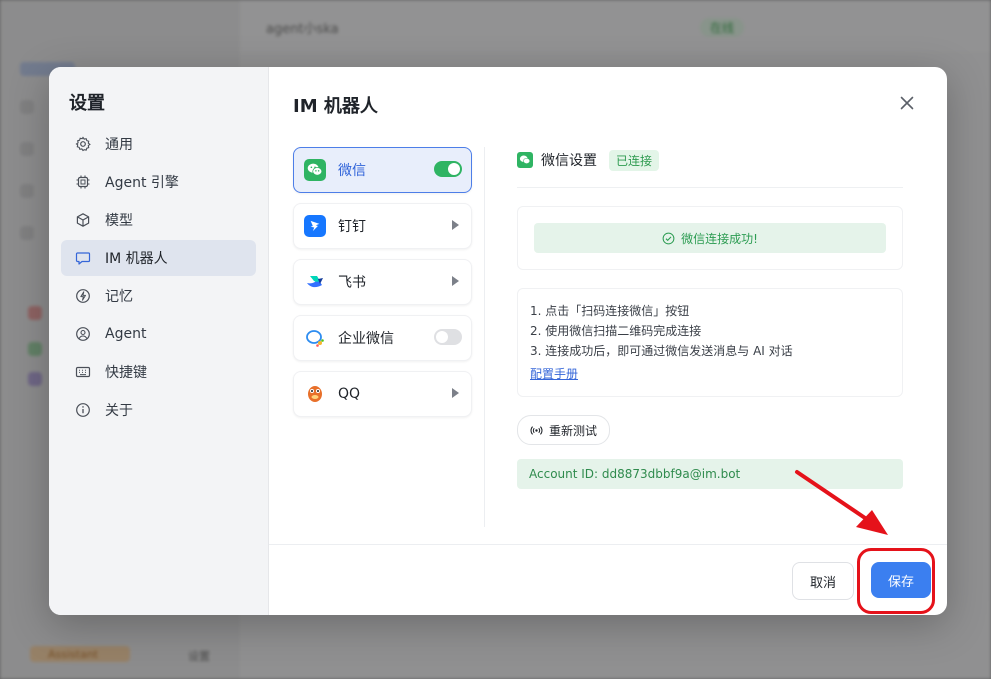 This screenshot has height=679, width=991. Describe the element at coordinates (315, 282) in the screenshot. I see `feishu-logo-icon` at that location.